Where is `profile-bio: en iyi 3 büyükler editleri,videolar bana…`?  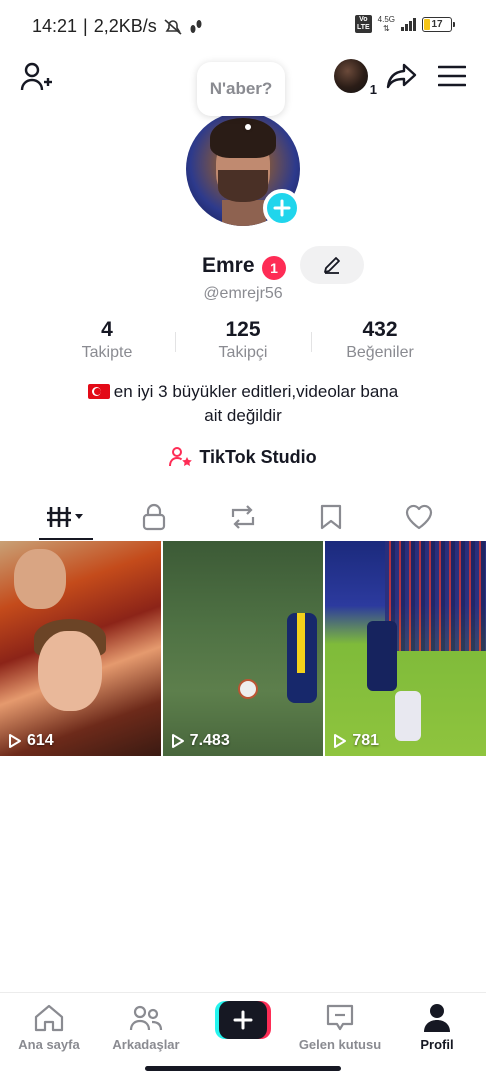 profile-bio: en iyi 3 büyükler editleri,videolar bana… is located at coordinates (243, 404).